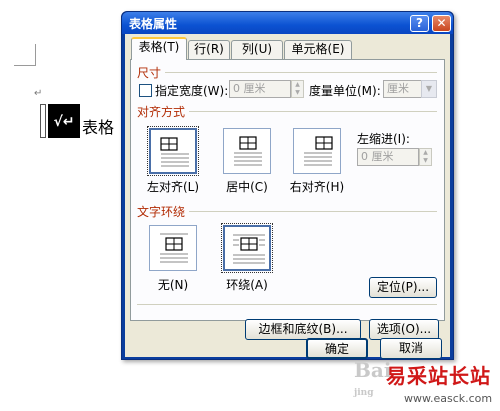 The width and height of the screenshot is (500, 411). I want to click on wrap-around-label: 环绕(A), so click(247, 285).